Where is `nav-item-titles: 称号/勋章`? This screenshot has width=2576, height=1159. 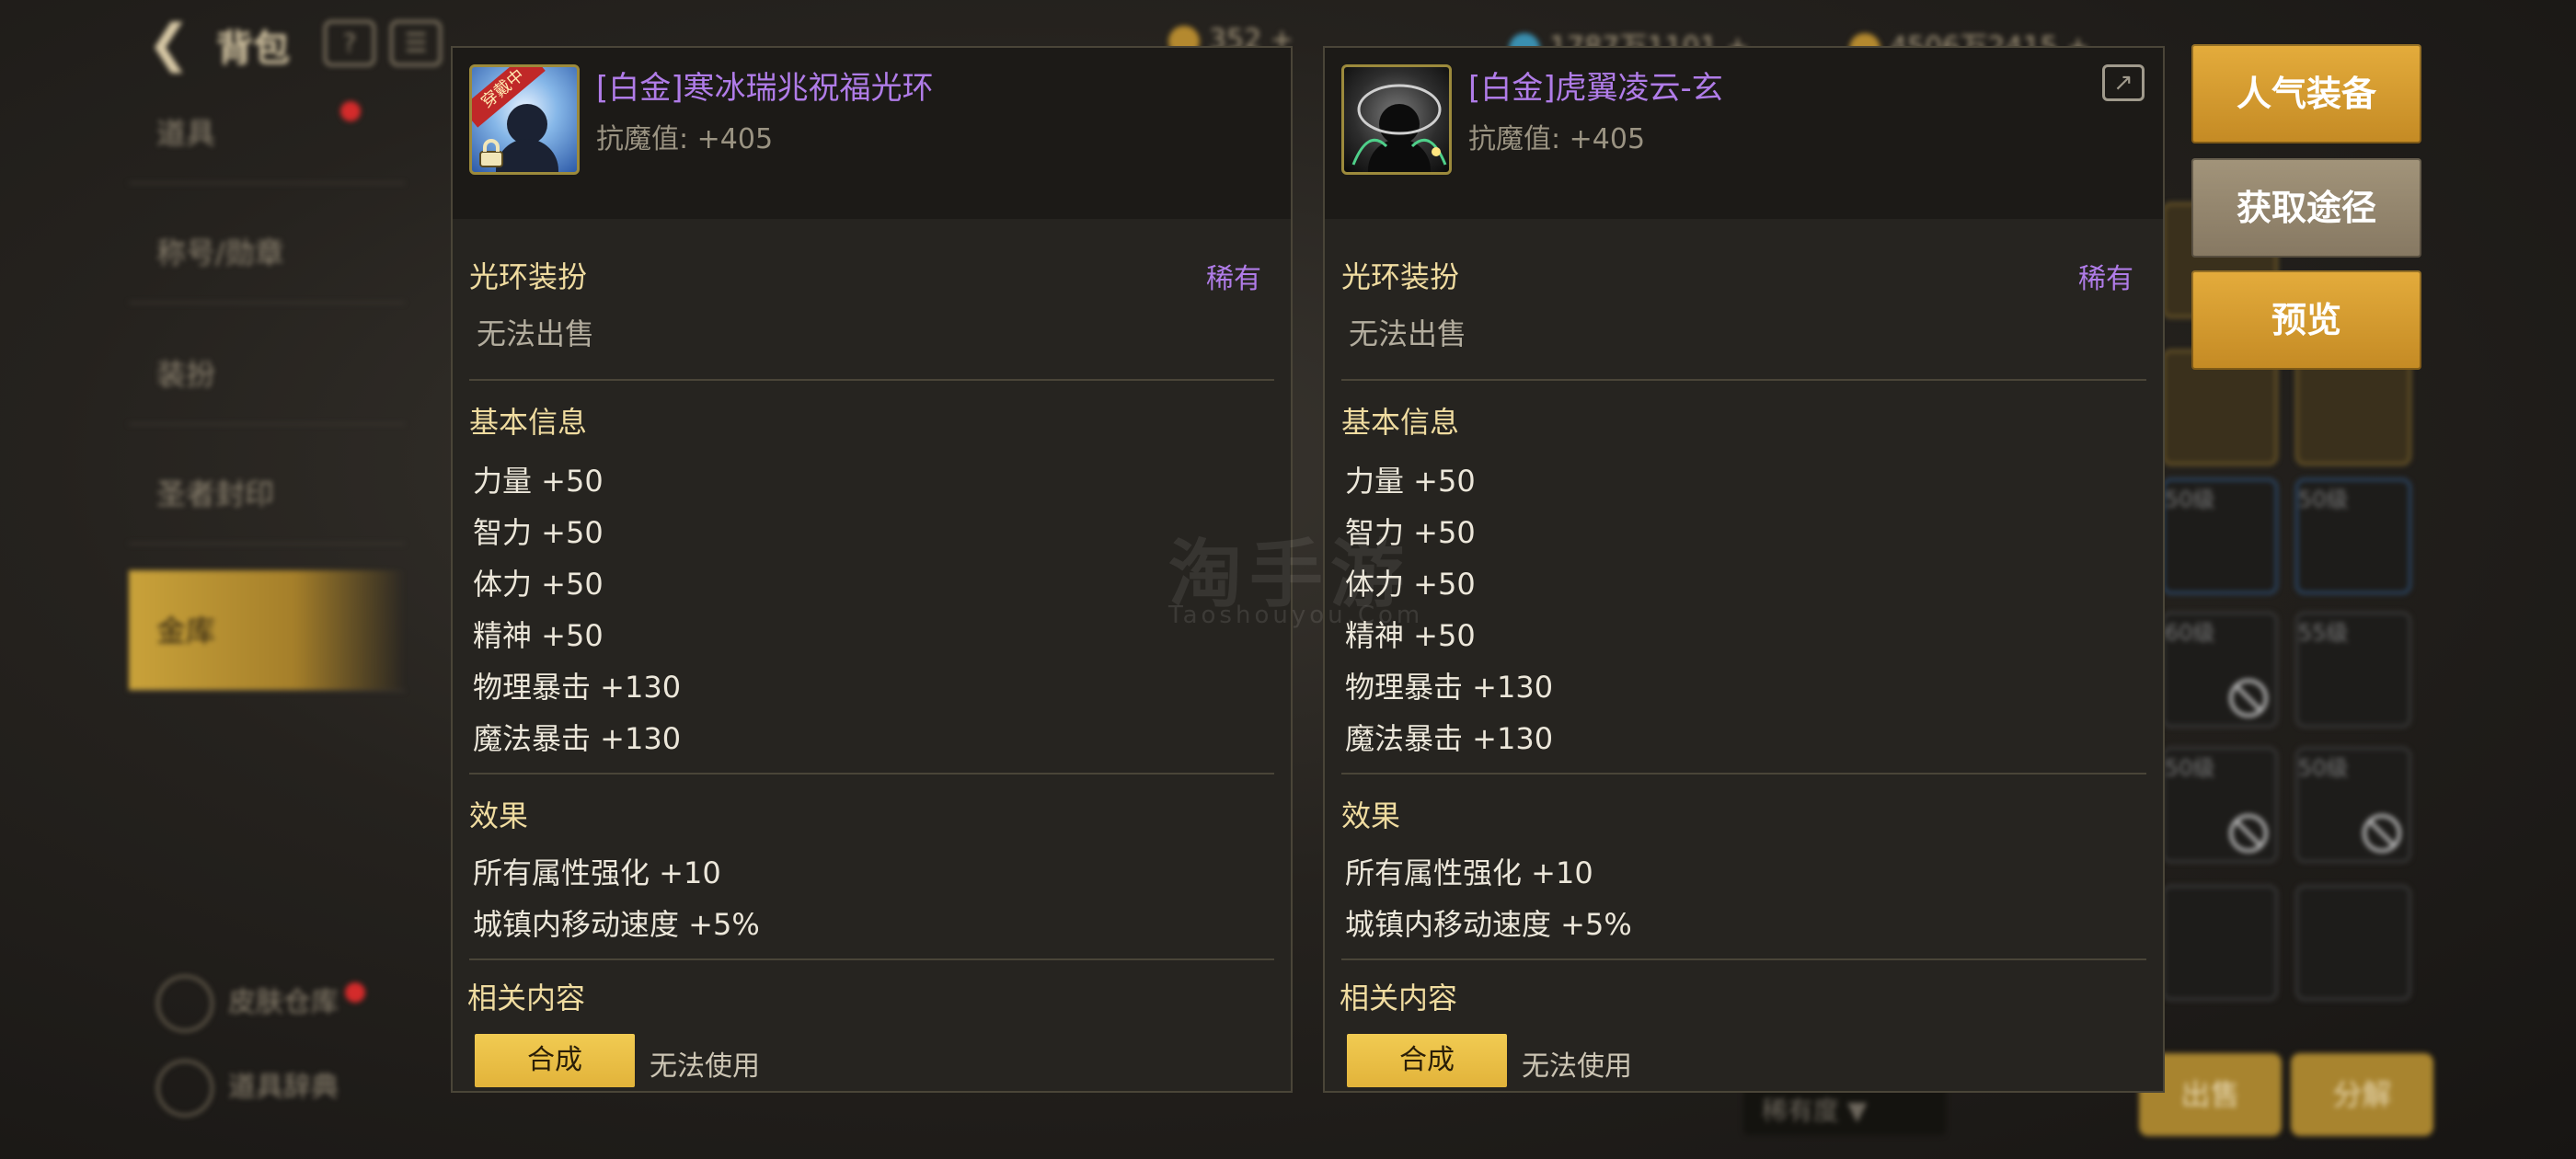 nav-item-titles: 称号/勋章 is located at coordinates (267, 253).